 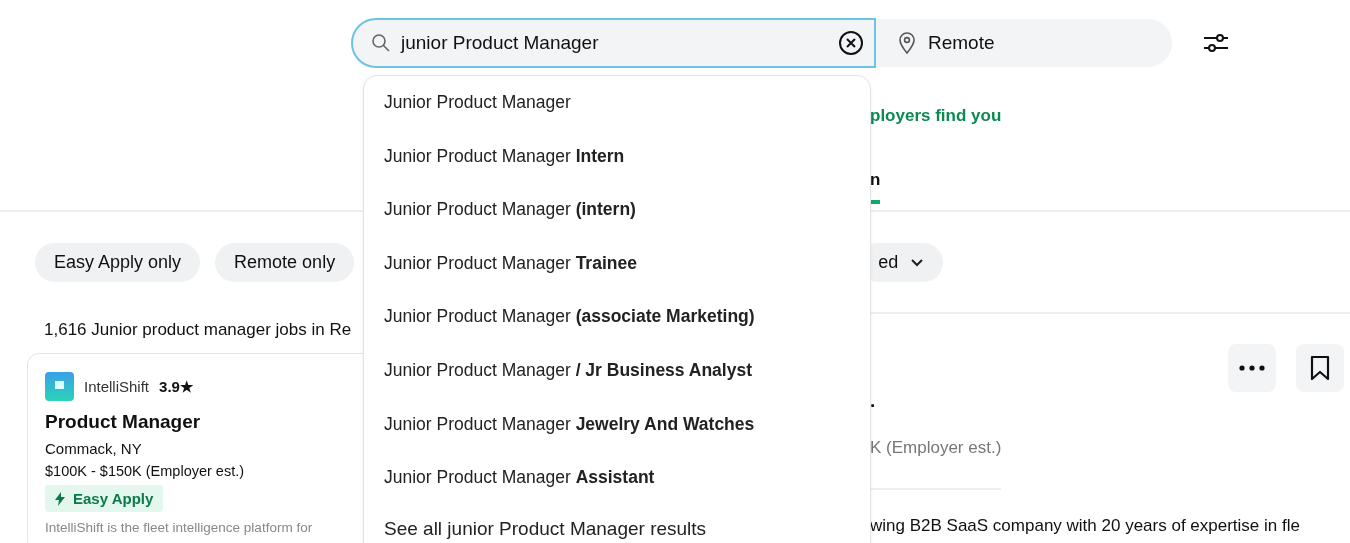 I want to click on job-location: Commack, NY, so click(x=93, y=448).